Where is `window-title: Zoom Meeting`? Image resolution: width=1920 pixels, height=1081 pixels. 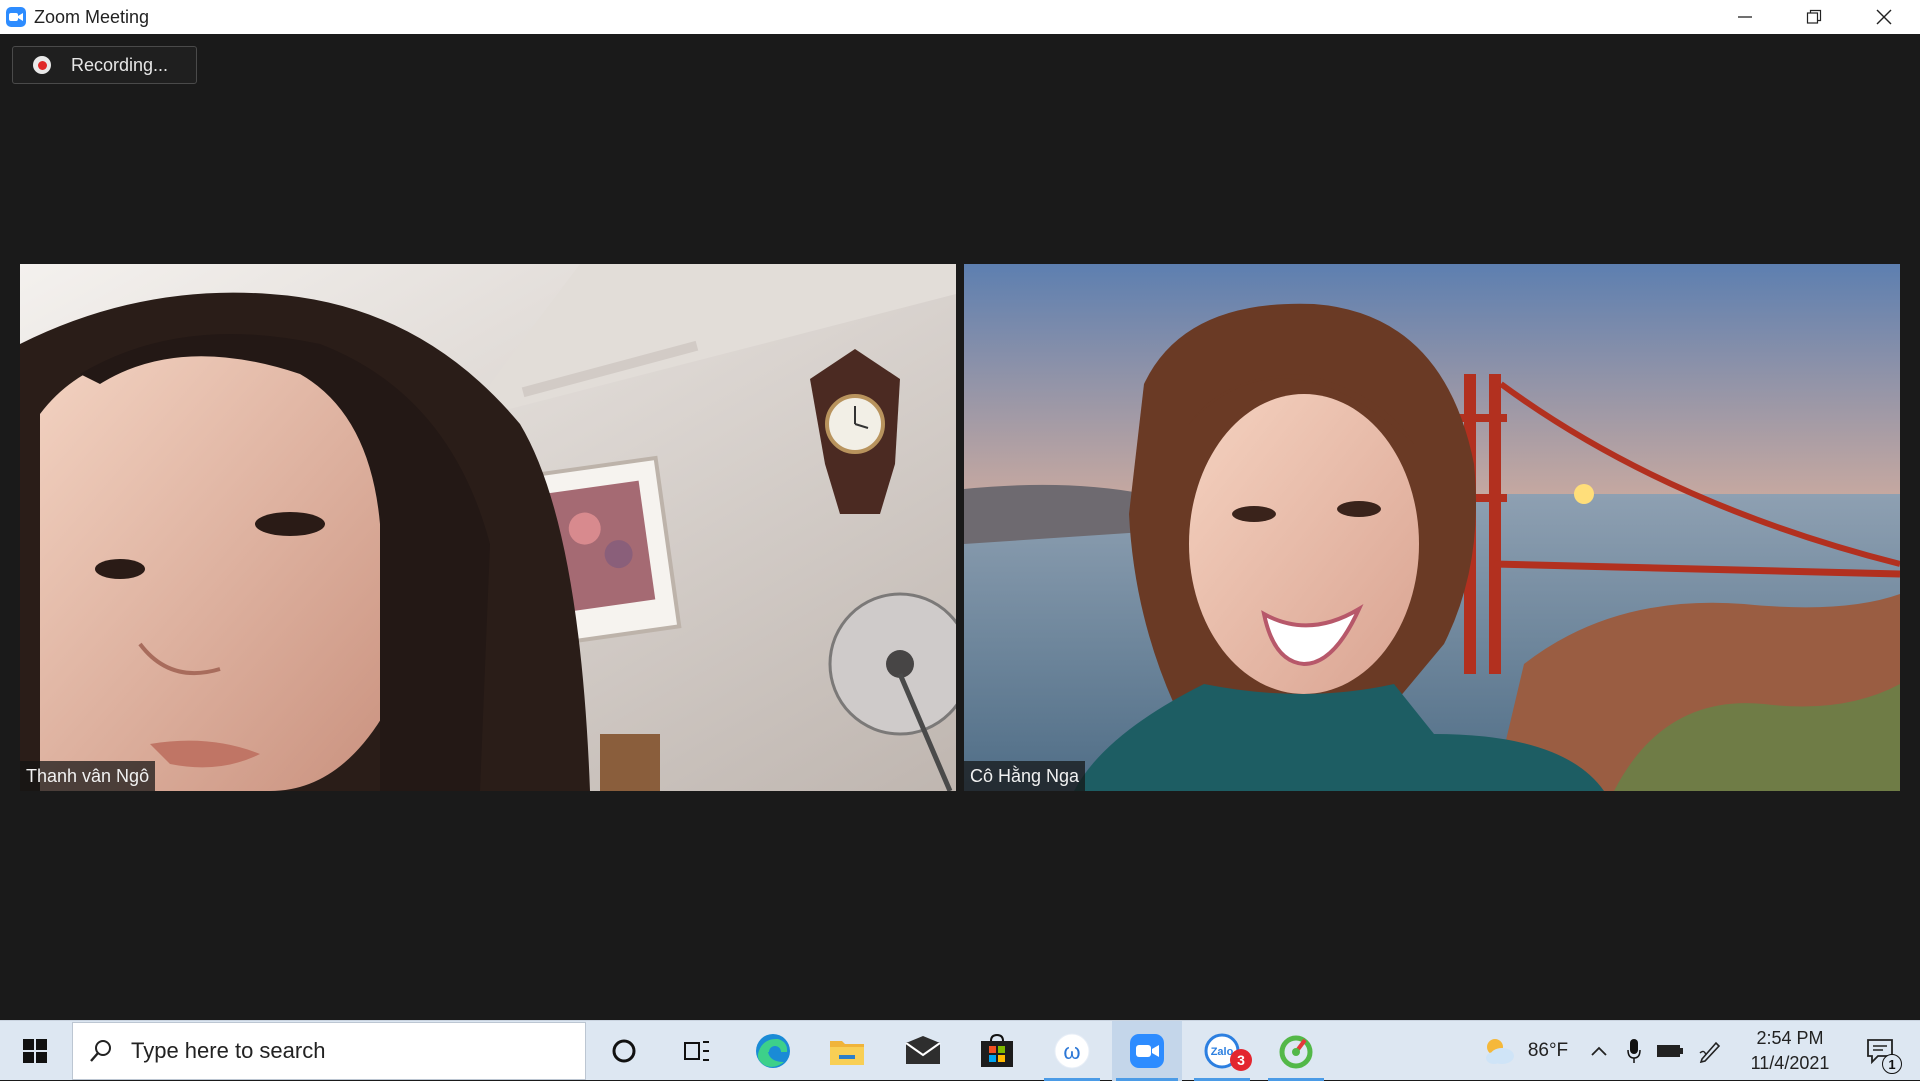 window-title: Zoom Meeting is located at coordinates (92, 16).